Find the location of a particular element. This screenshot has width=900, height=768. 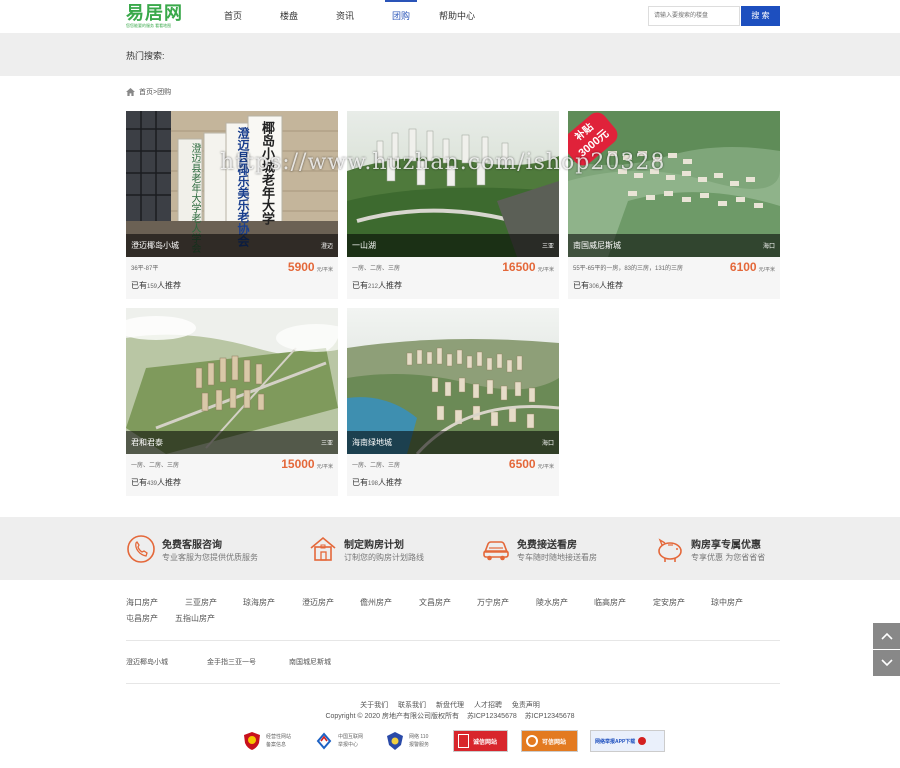

cert-box-label: 诚信网站 is located at coordinates (485, 742).